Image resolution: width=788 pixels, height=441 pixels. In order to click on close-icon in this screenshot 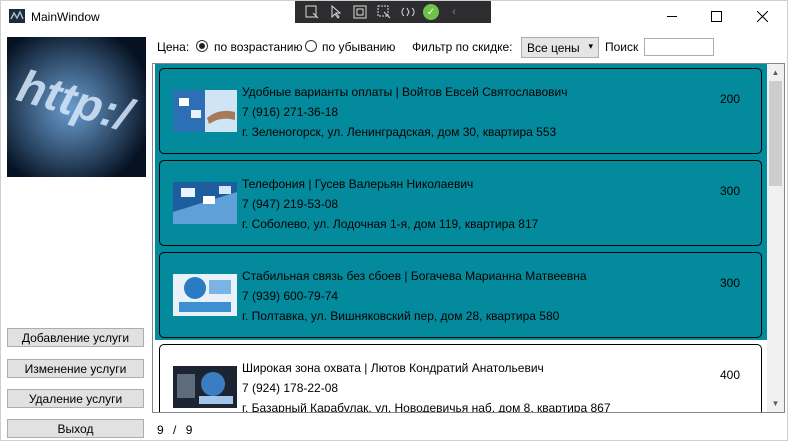, I will do `click(762, 16)`.